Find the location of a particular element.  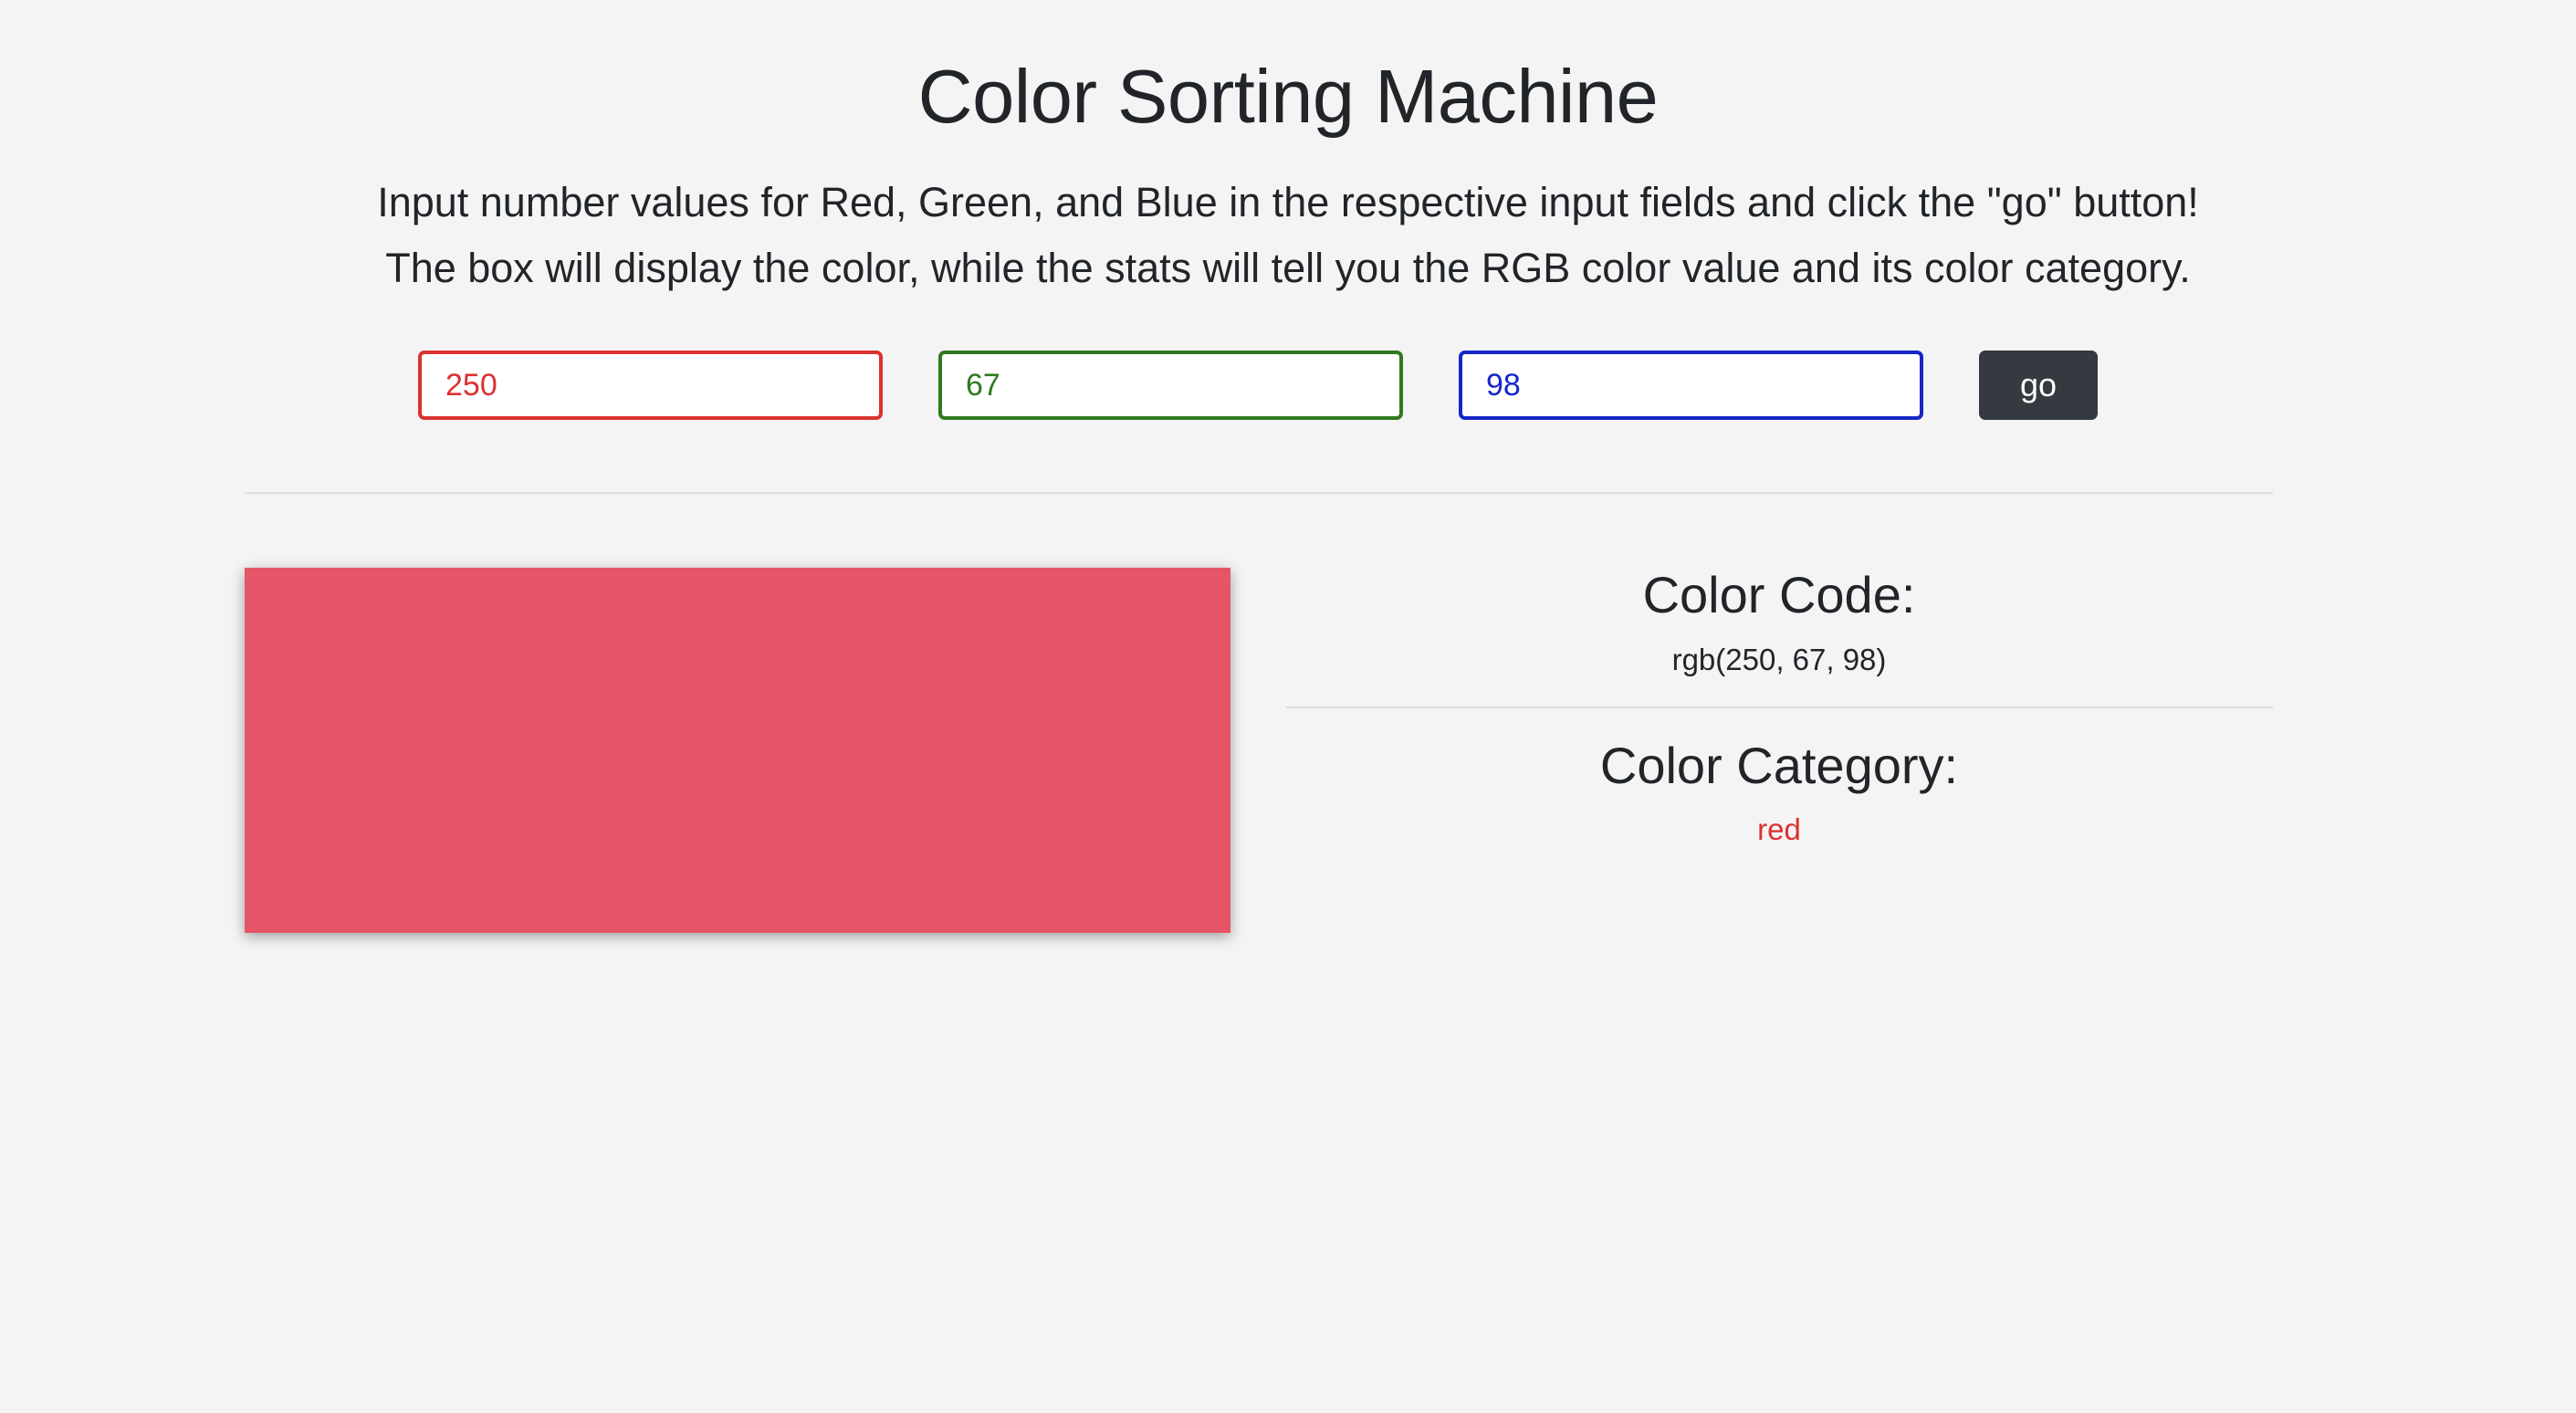

section-divider is located at coordinates (1259, 493).